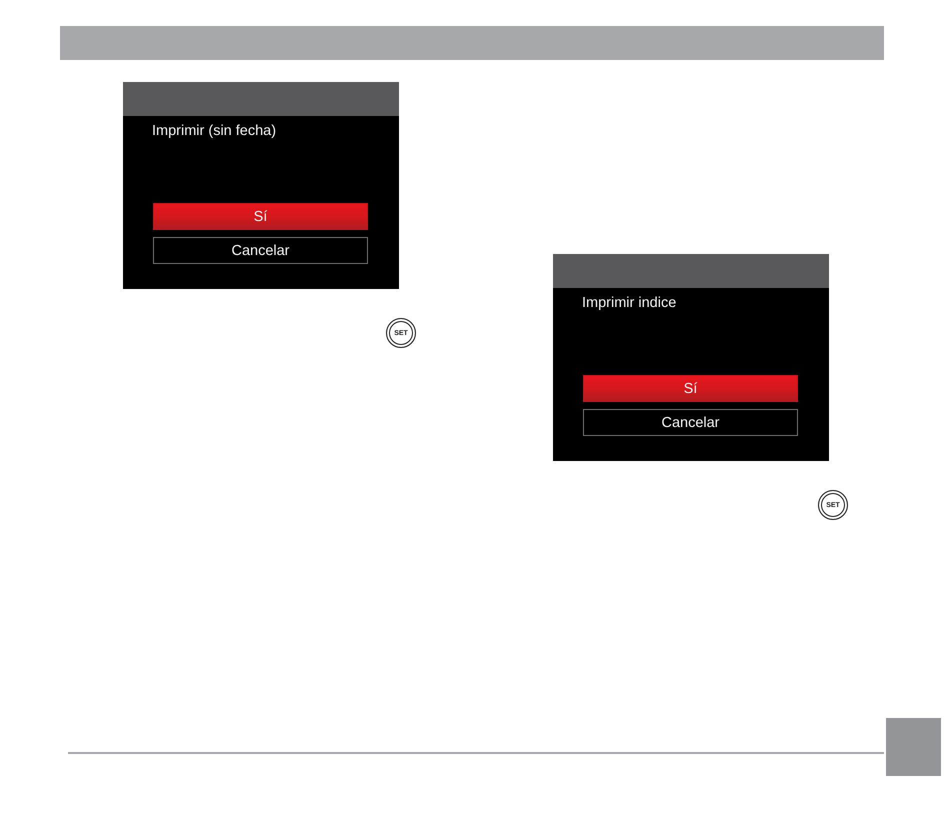 Image resolution: width=950 pixels, height=813 pixels. I want to click on dialog-message: Imprimir indice, so click(629, 303).